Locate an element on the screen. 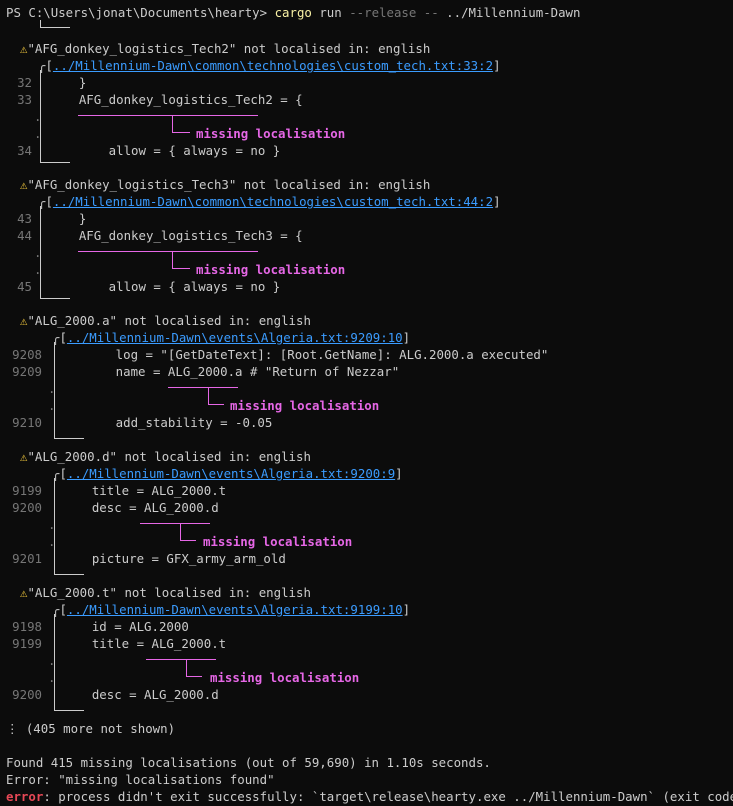 This screenshot has width=733, height=806. code-line: id = ALG.2000 is located at coordinates (125, 626).